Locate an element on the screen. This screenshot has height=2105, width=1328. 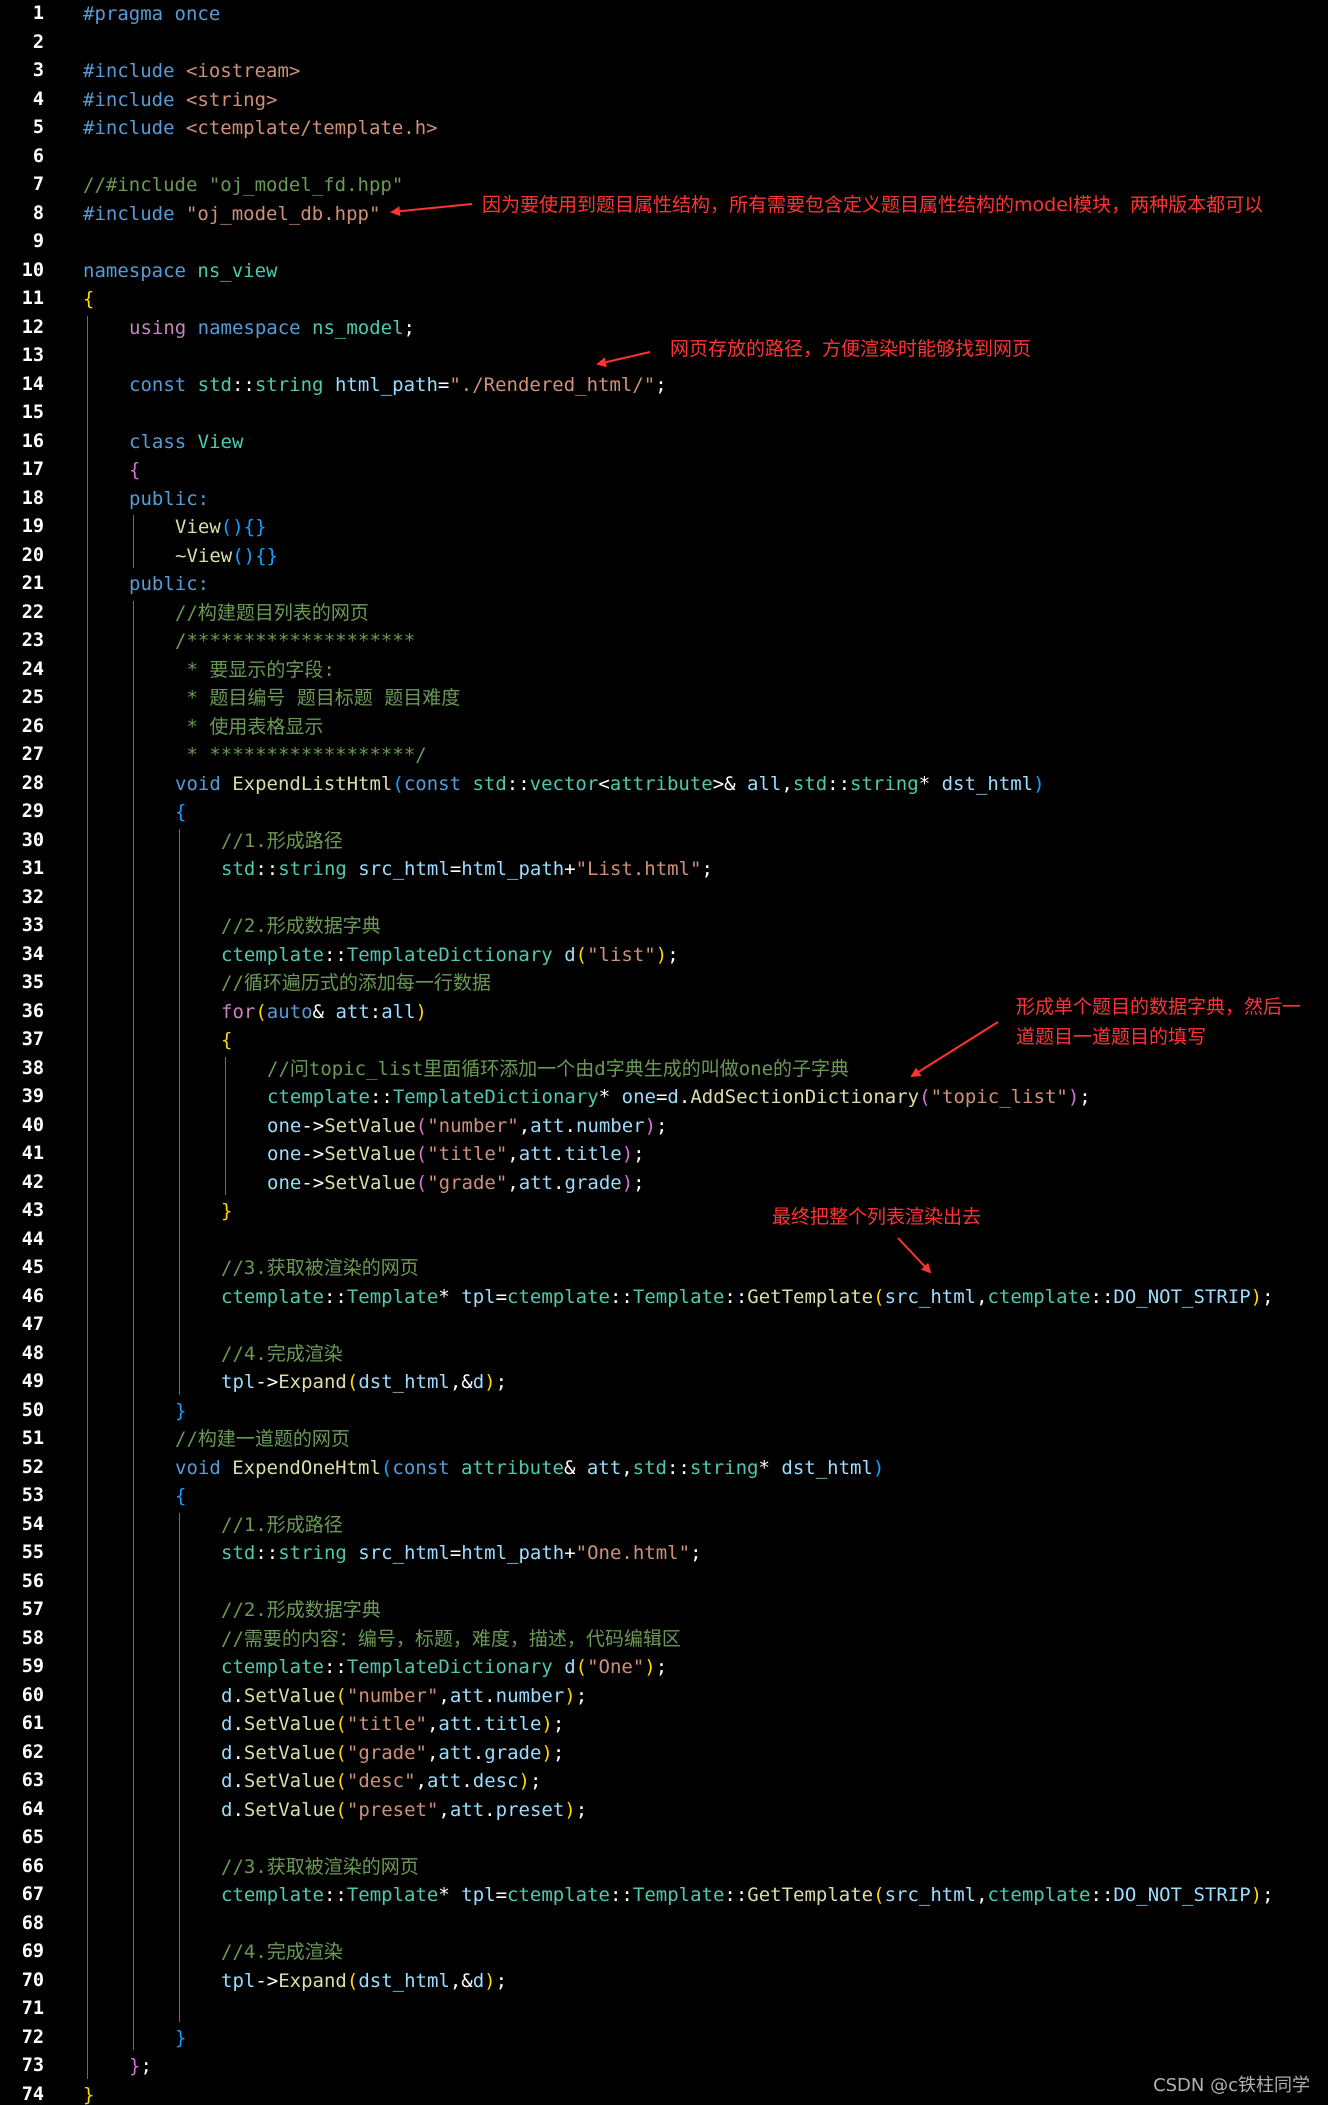
line-number: 9 is located at coordinates (38, 241).